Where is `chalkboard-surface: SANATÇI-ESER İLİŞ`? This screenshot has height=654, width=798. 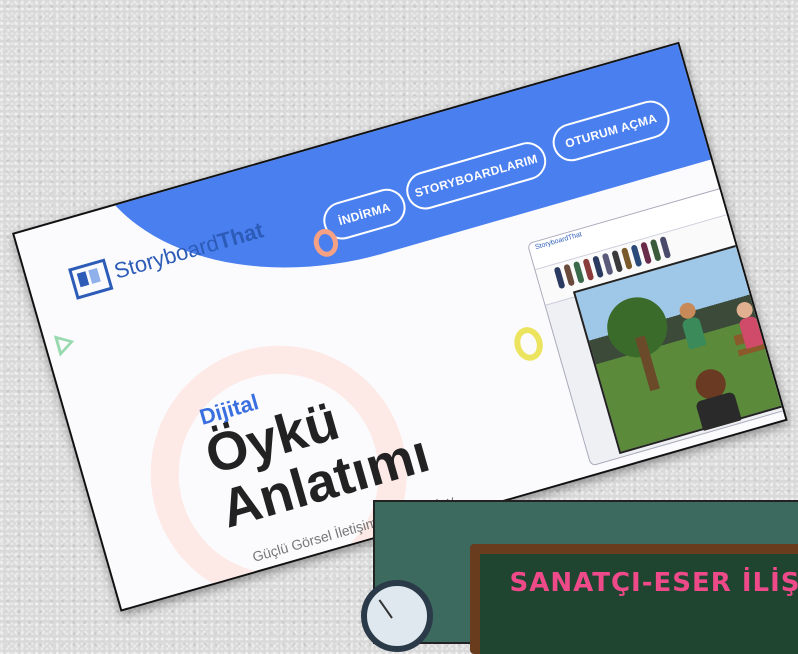
chalkboard-surface: SANATÇI-ESER İLİŞ is located at coordinates (639, 604).